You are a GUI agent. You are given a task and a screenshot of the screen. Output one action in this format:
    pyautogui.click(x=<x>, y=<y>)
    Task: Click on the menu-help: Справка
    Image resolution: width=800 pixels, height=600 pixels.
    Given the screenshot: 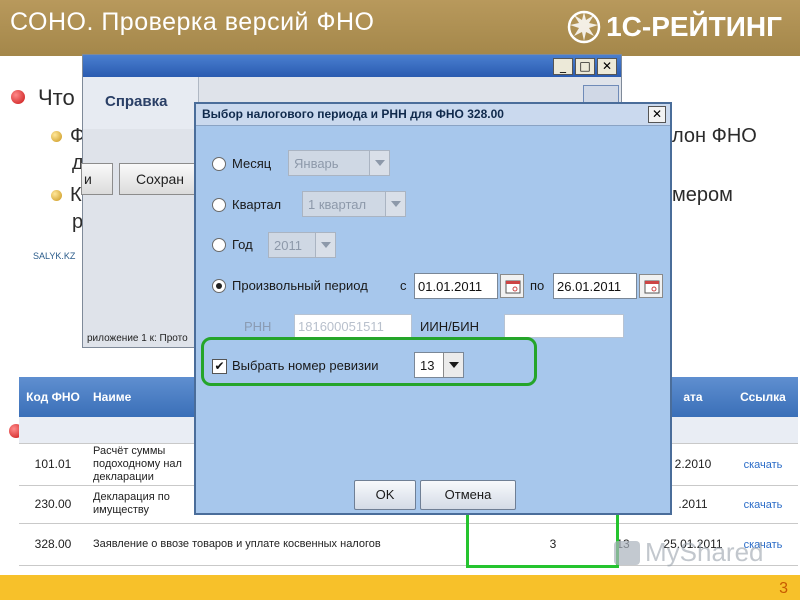 What is the action you would take?
    pyautogui.click(x=141, y=103)
    